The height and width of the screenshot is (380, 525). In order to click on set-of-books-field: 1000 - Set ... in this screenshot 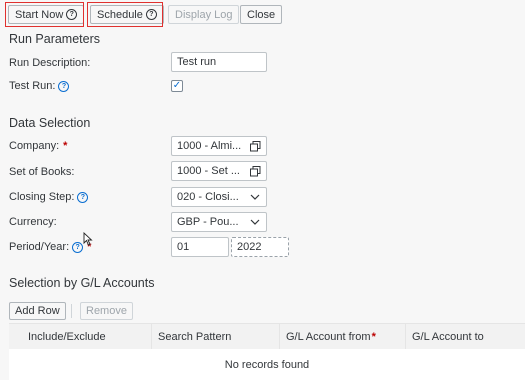, I will do `click(219, 171)`.